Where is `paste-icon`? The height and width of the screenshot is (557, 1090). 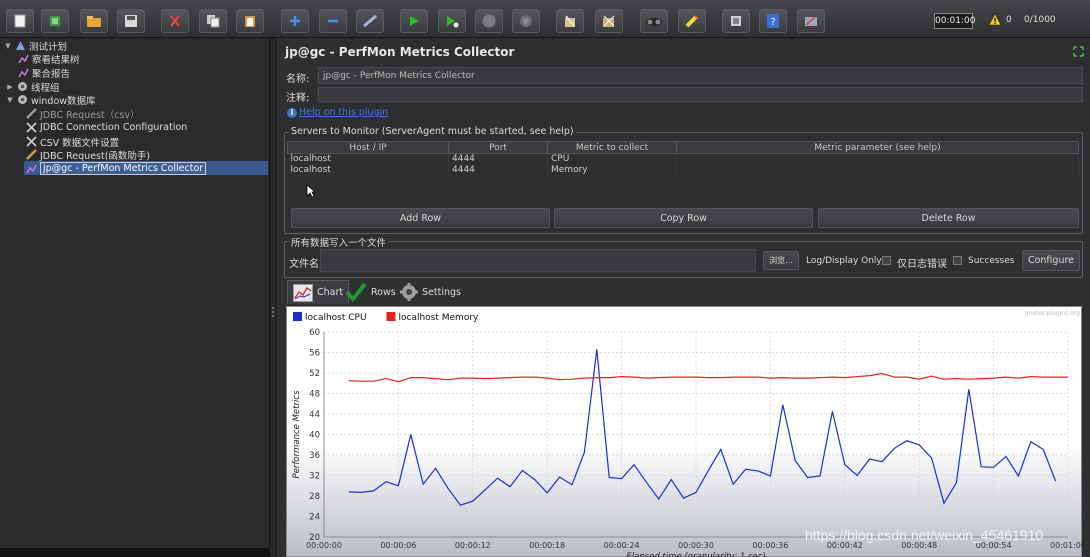 paste-icon is located at coordinates (250, 21).